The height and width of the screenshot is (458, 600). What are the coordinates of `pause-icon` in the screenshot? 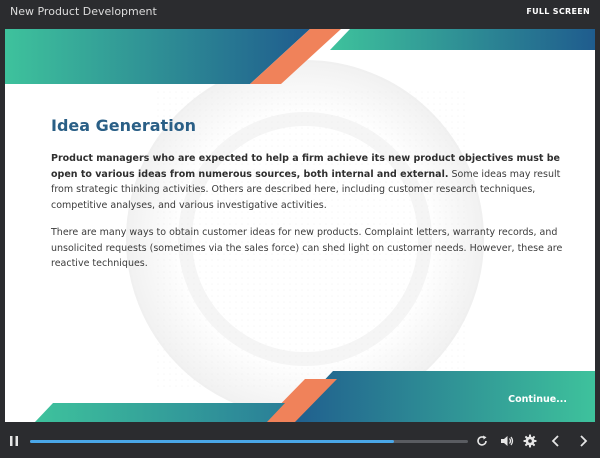 It's located at (14, 441).